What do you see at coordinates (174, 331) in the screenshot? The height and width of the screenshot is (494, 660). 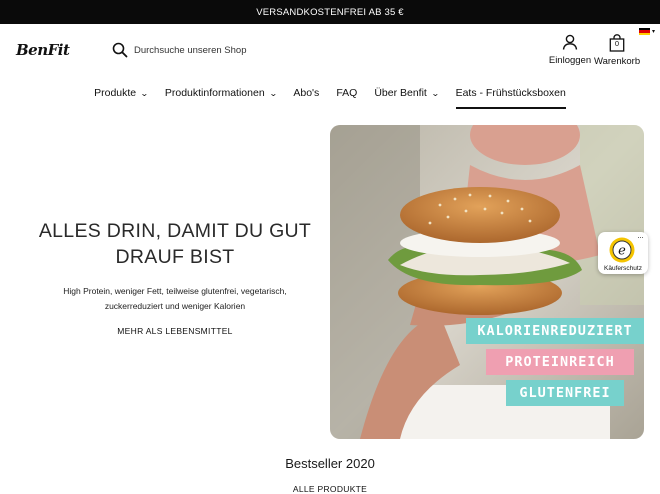 I see `hero-link: MEHR ALS LEBENSMITTEL` at bounding box center [174, 331].